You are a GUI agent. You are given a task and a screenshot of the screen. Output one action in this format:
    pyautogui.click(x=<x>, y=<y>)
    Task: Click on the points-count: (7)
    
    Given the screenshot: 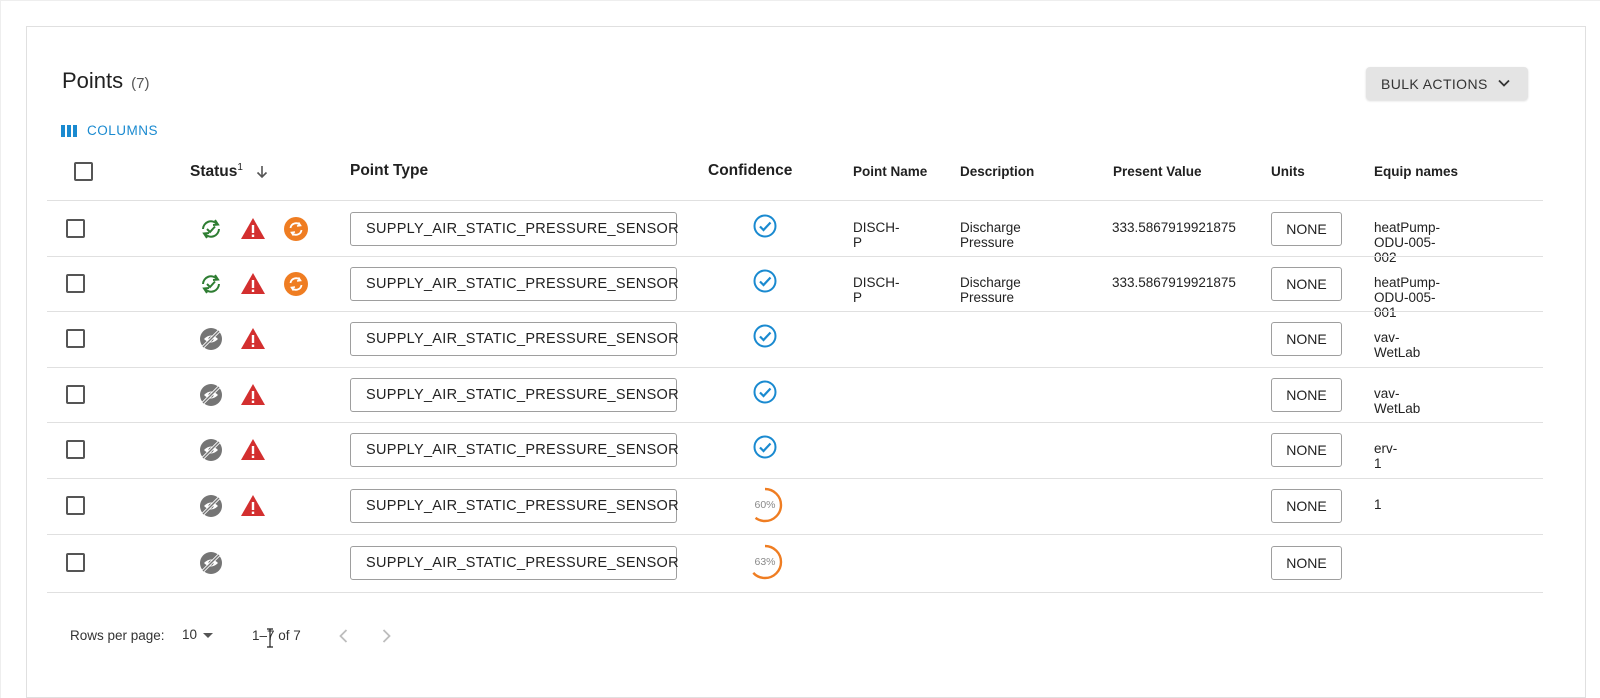 What is the action you would take?
    pyautogui.click(x=140, y=83)
    